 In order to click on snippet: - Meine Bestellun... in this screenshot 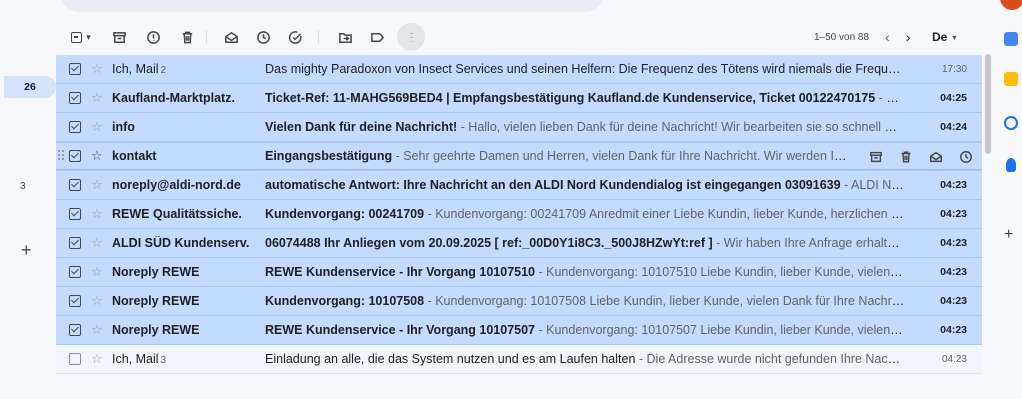, I will do `click(891, 98)`.